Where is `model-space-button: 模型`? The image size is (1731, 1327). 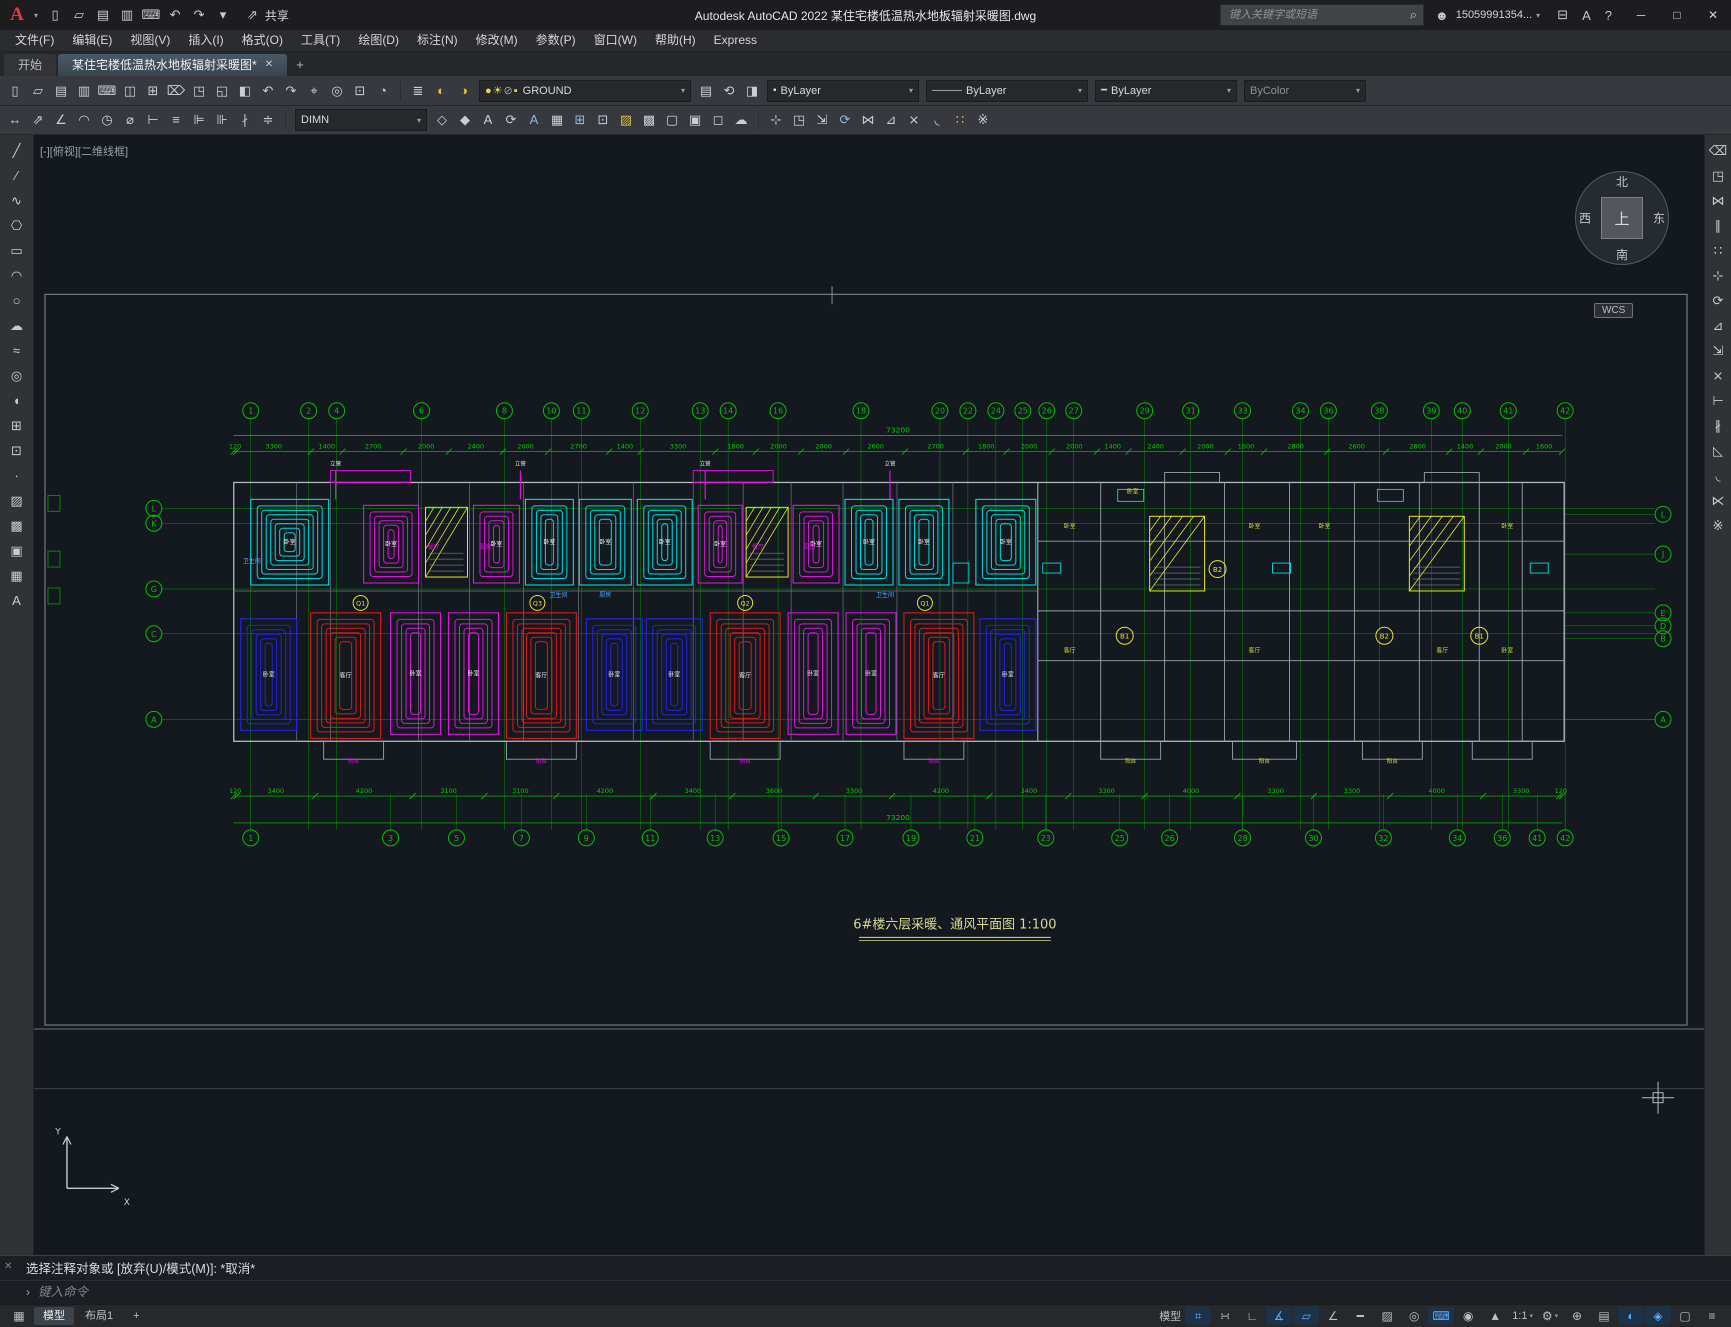 model-space-button: 模型 is located at coordinates (1170, 1316).